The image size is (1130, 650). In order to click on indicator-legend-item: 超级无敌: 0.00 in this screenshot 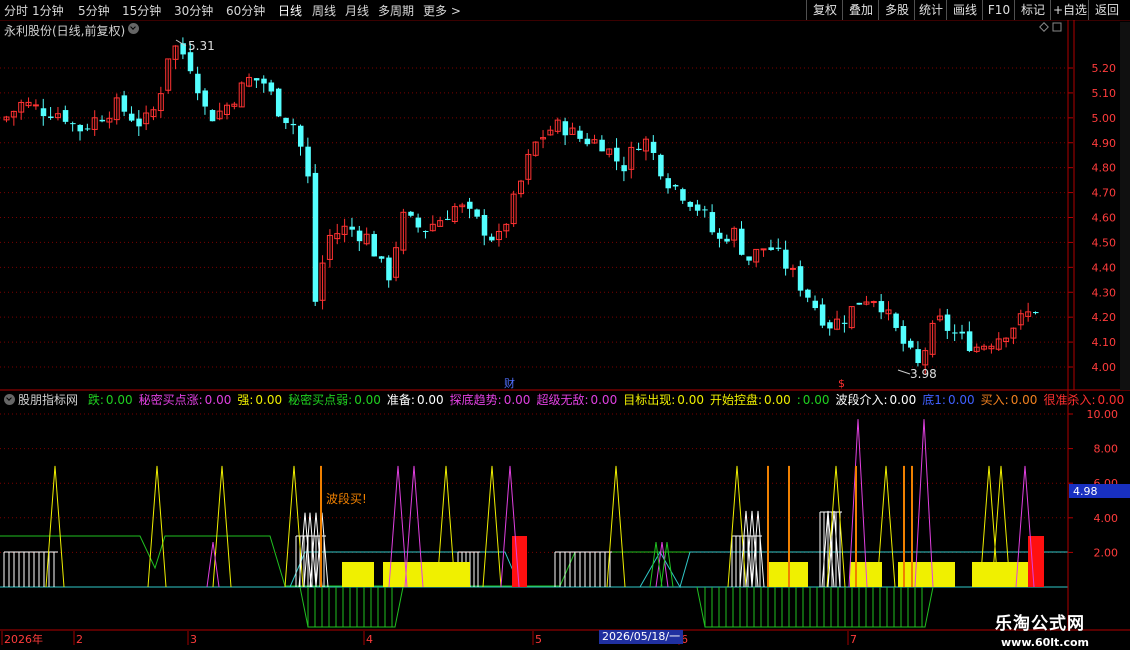, I will do `click(576, 399)`.